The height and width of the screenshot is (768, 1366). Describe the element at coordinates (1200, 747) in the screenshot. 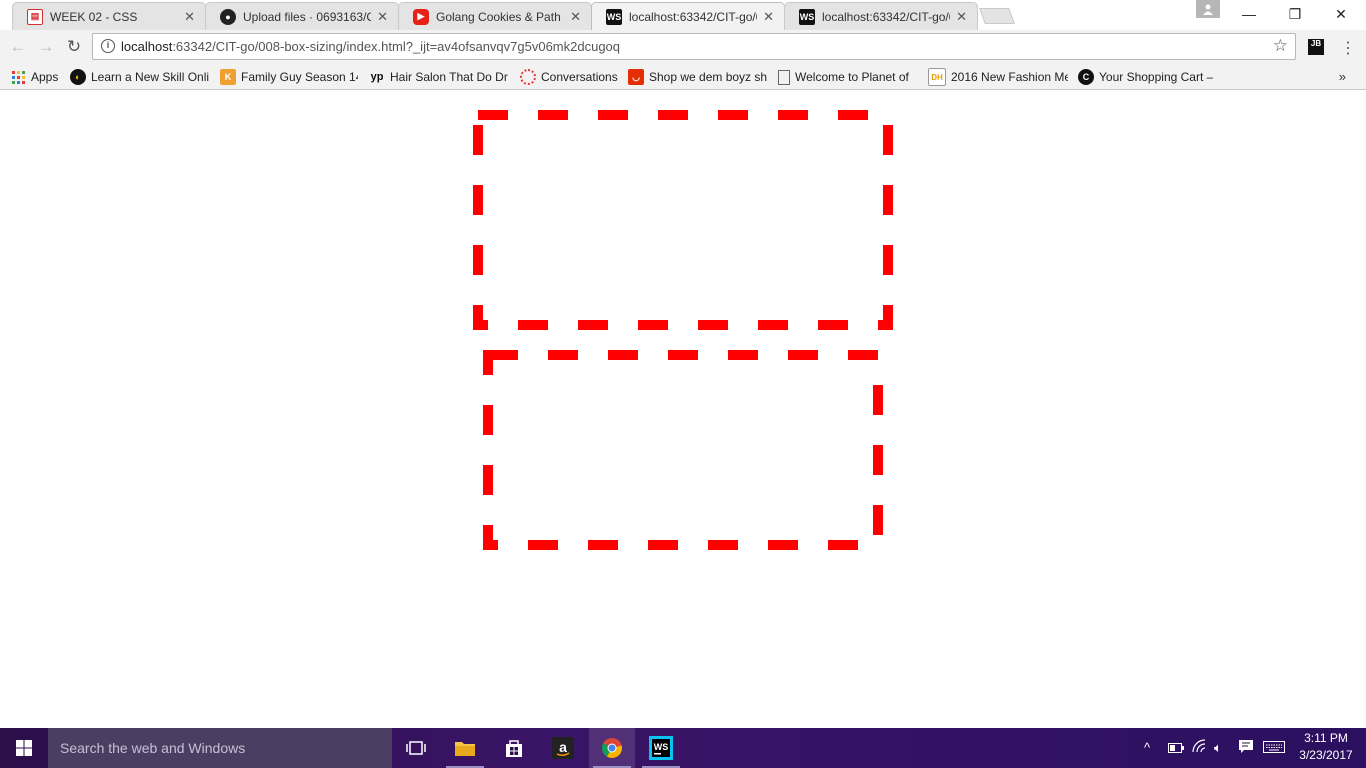

I see `wifi-icon` at that location.